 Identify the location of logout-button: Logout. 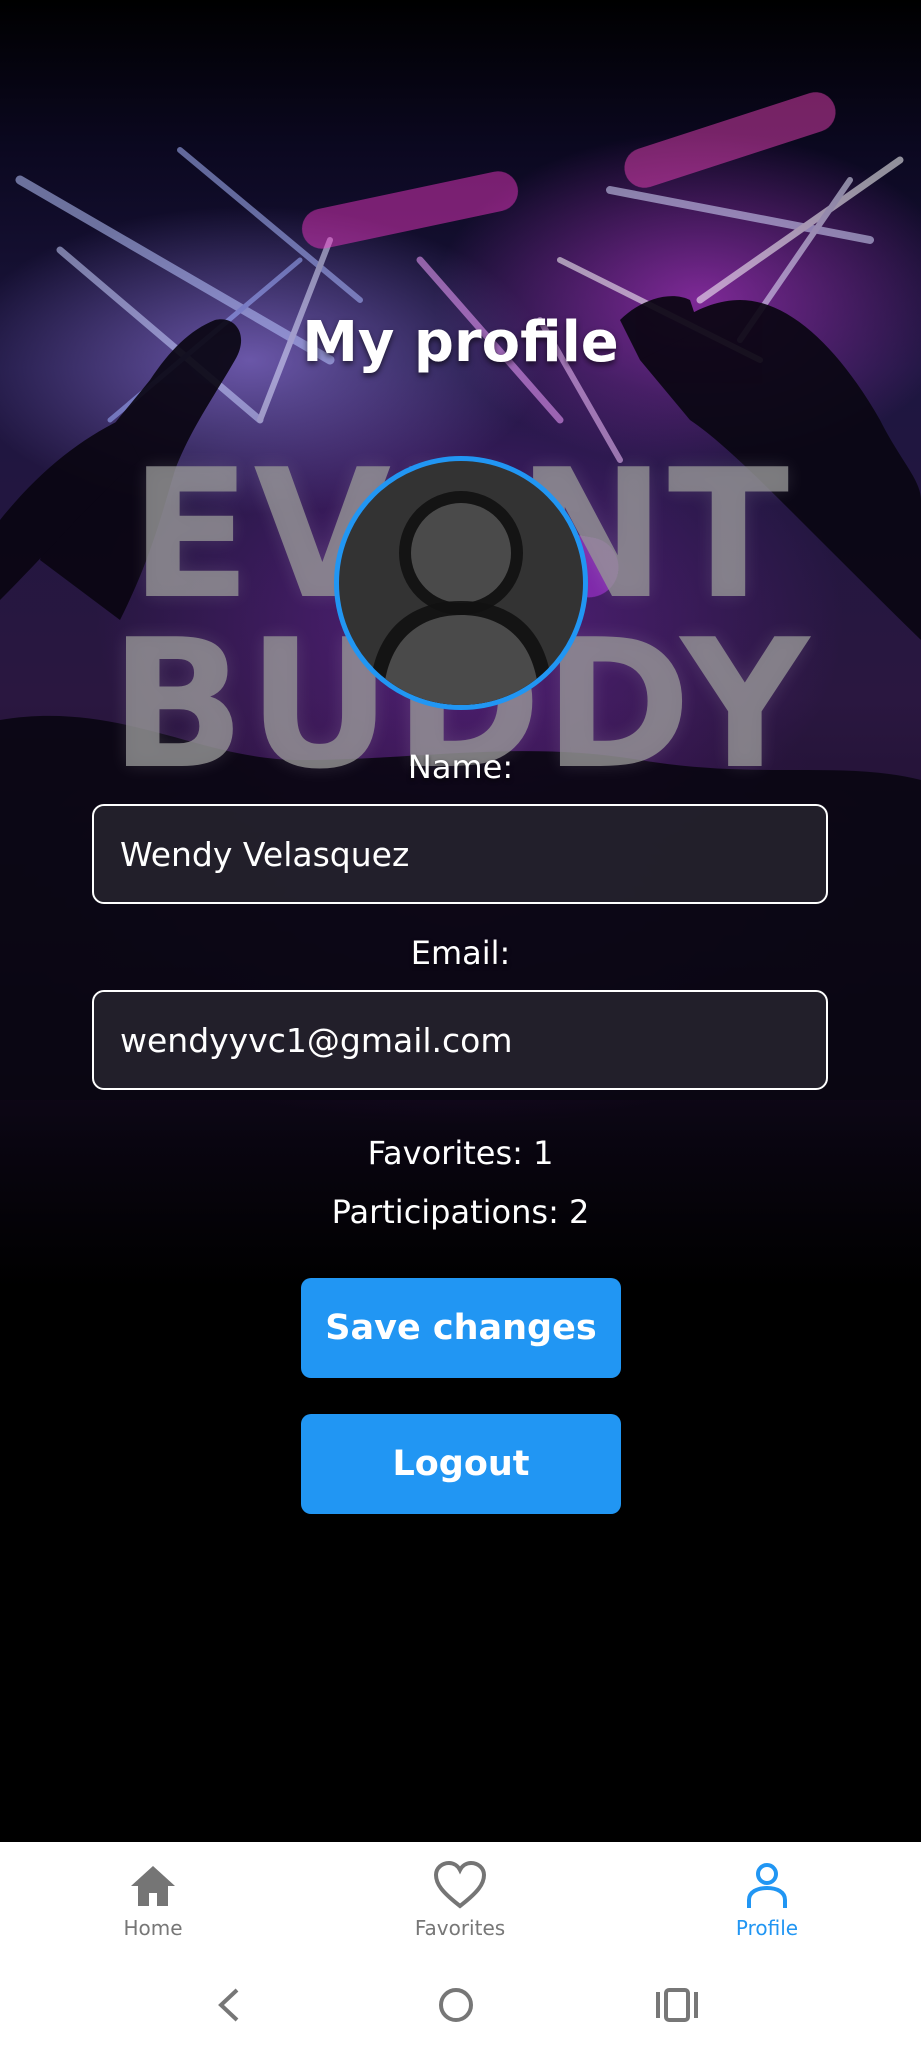
(461, 1464).